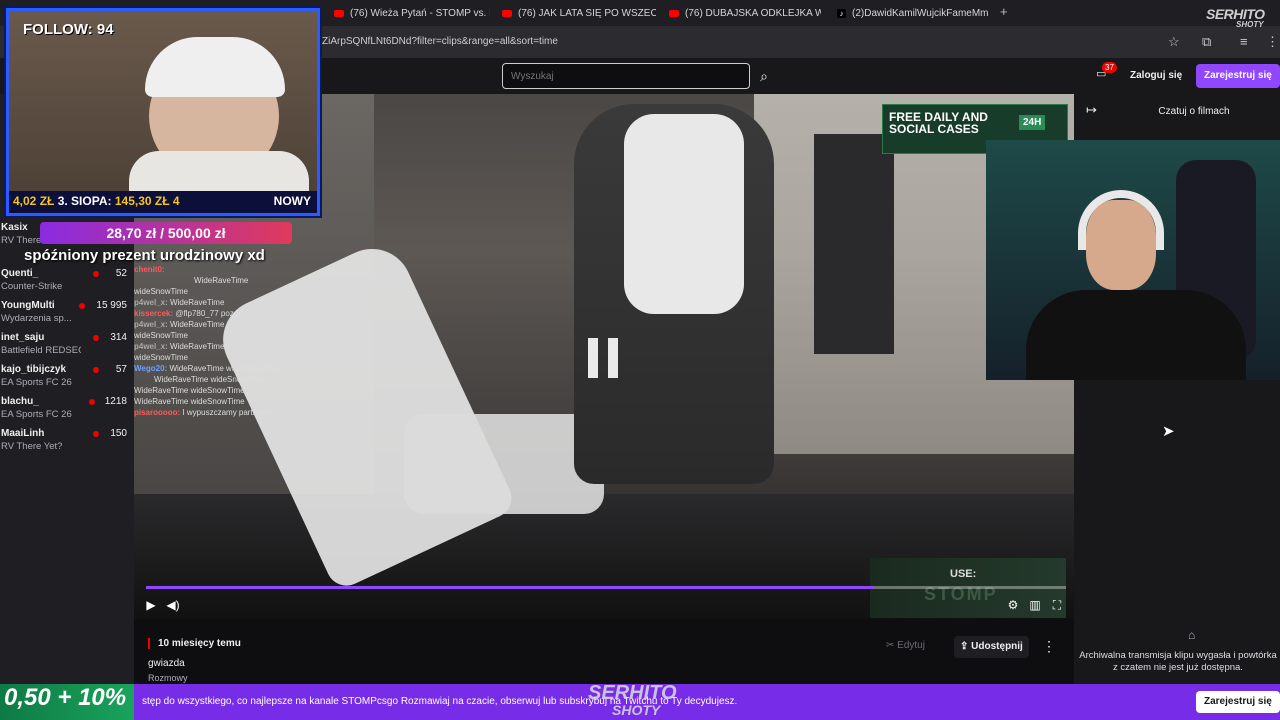  I want to click on channel-game: Battlefield REDSEC, so click(41, 350).